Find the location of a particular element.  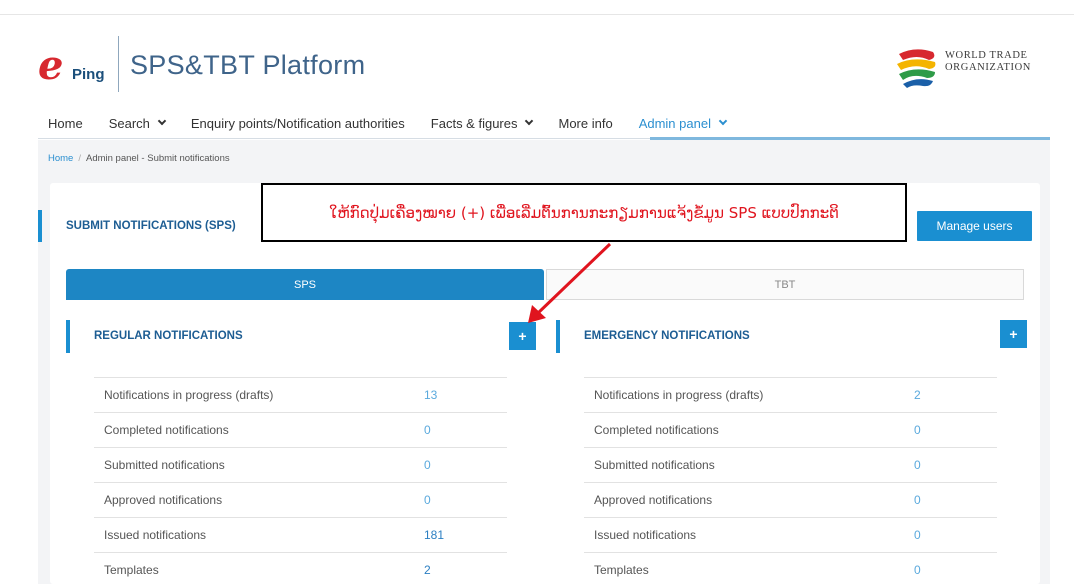

wto-logo: World Trade Organization is located at coordinates (968, 69).